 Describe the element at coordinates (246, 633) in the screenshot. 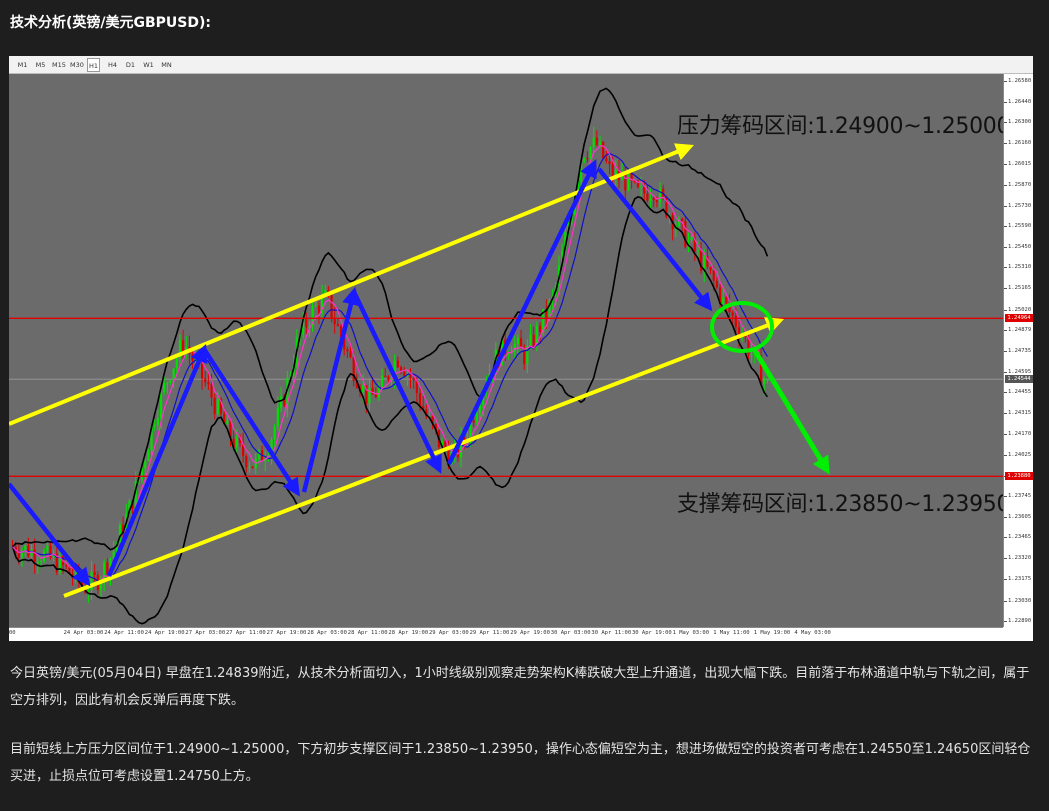

I see `time-tick-label: 27 Apr 11:00` at that location.